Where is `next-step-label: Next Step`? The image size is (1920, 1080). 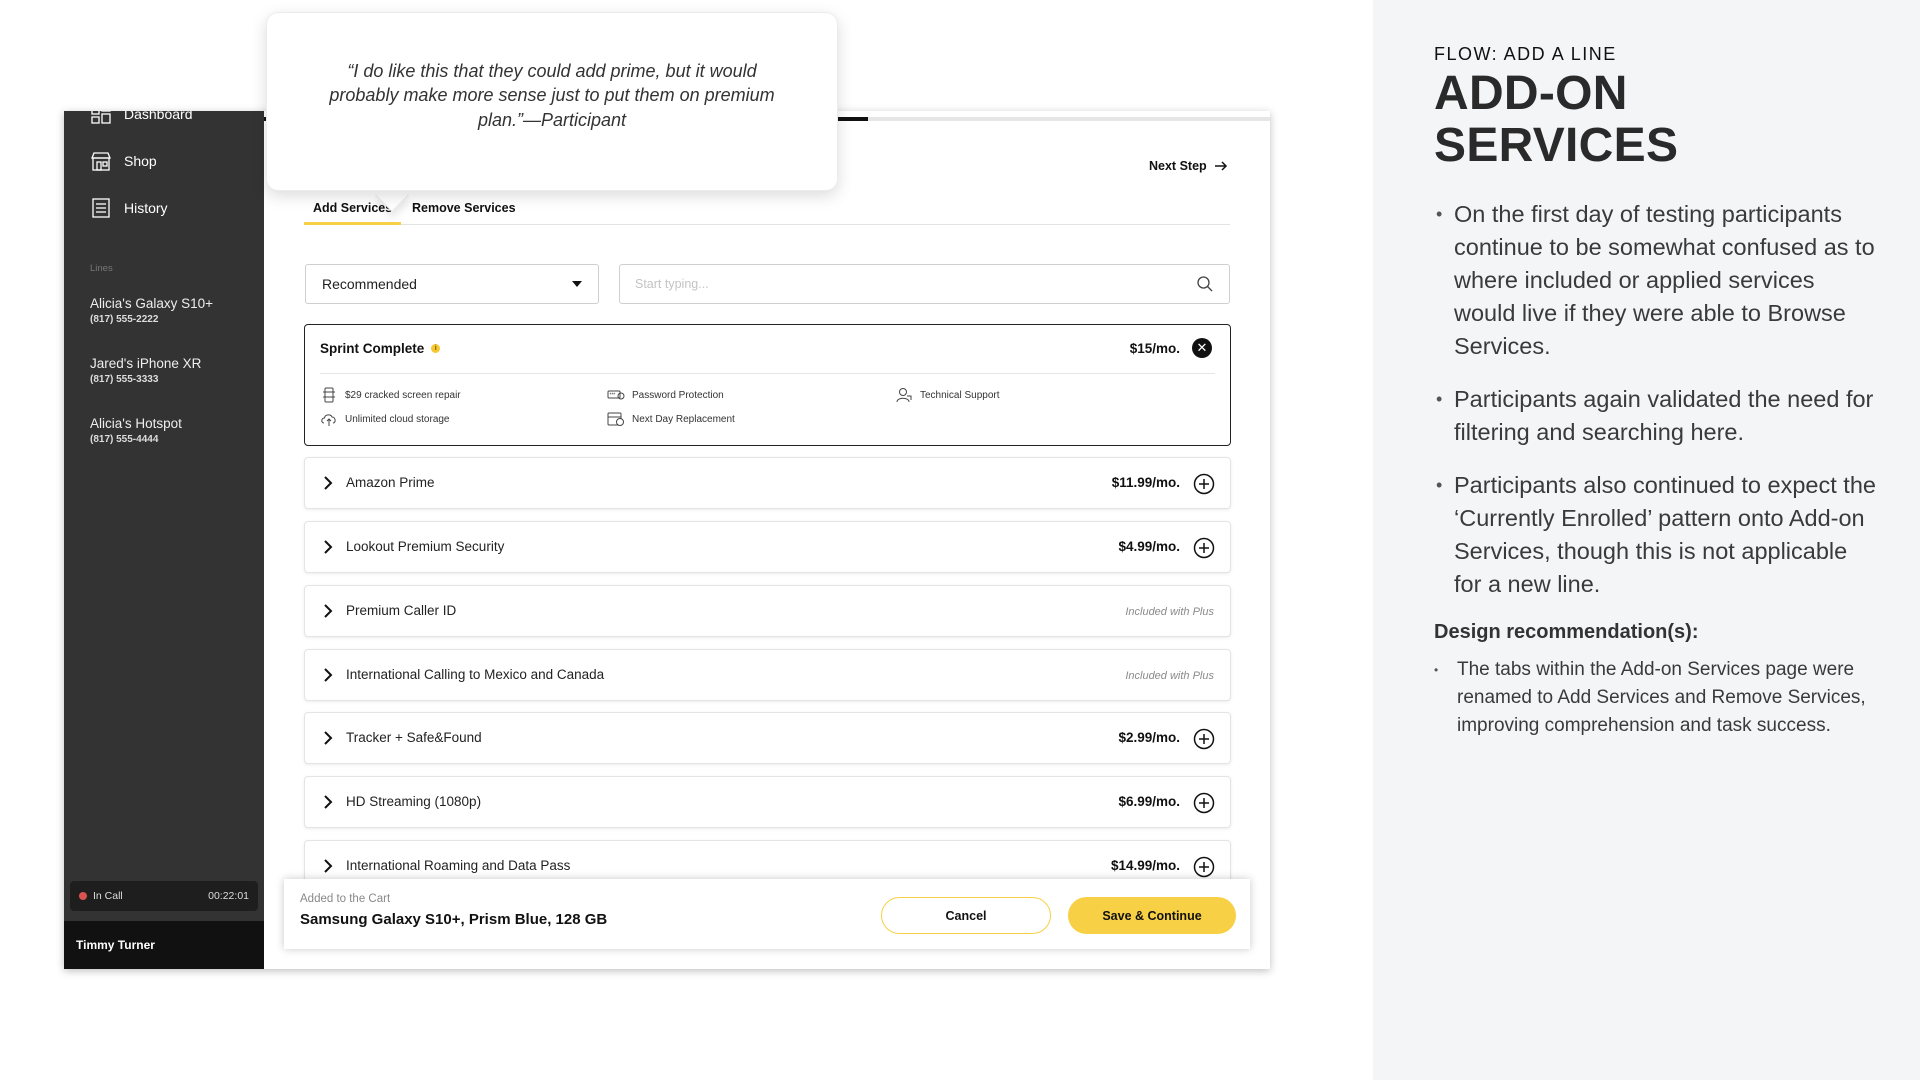 next-step-label: Next Step is located at coordinates (1178, 166).